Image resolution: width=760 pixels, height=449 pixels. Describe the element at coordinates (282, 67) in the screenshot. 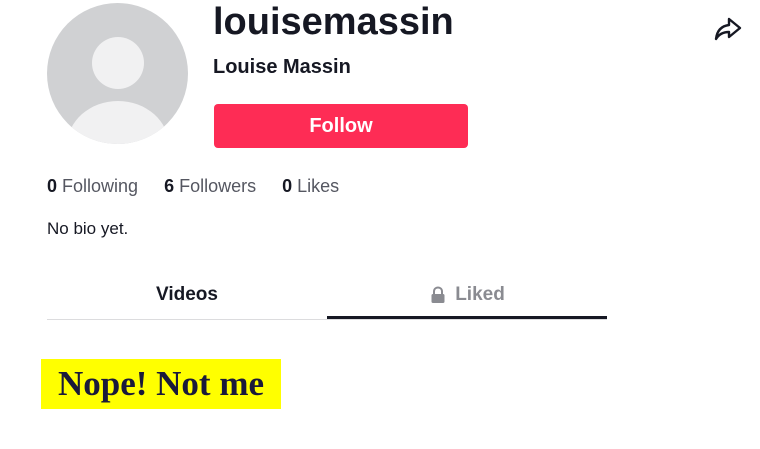

I see `display-name: Louise Massin` at that location.